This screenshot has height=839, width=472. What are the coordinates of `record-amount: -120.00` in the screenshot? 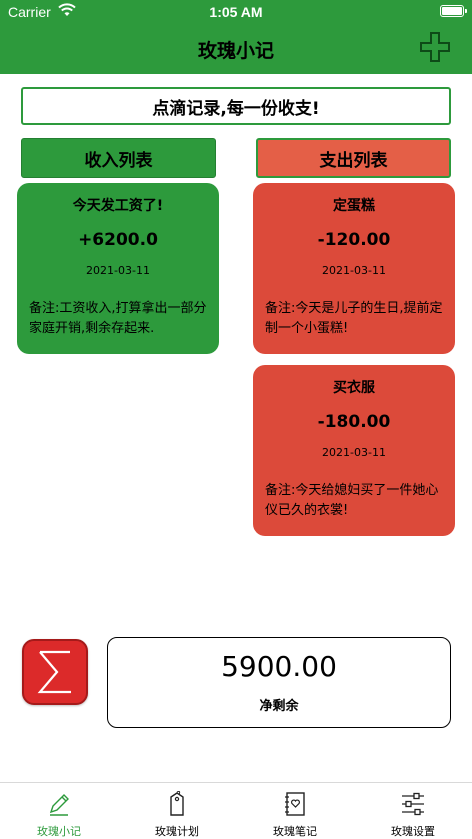 It's located at (354, 240).